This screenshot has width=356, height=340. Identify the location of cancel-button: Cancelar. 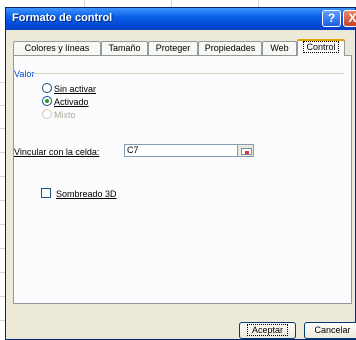
(330, 330).